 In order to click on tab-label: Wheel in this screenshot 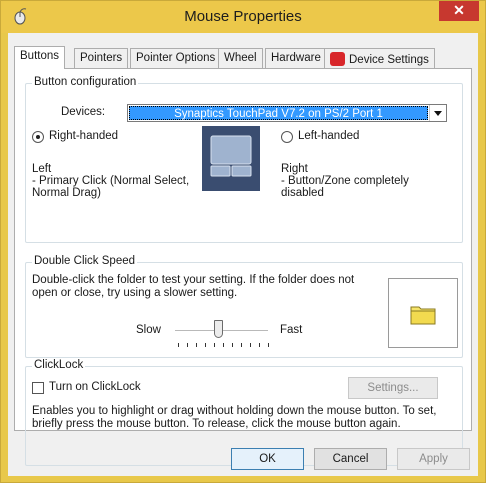, I will do `click(240, 58)`.